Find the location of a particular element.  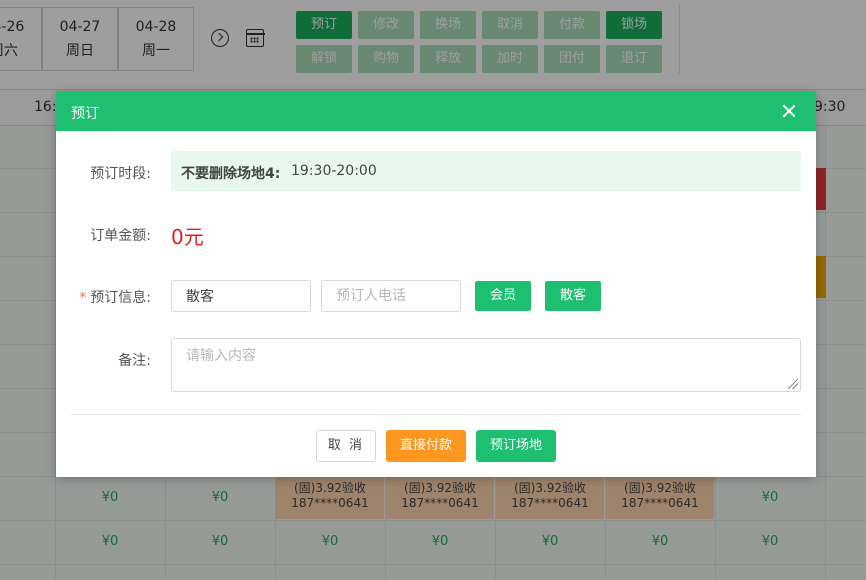

dialog-title: 预订 is located at coordinates (85, 114).